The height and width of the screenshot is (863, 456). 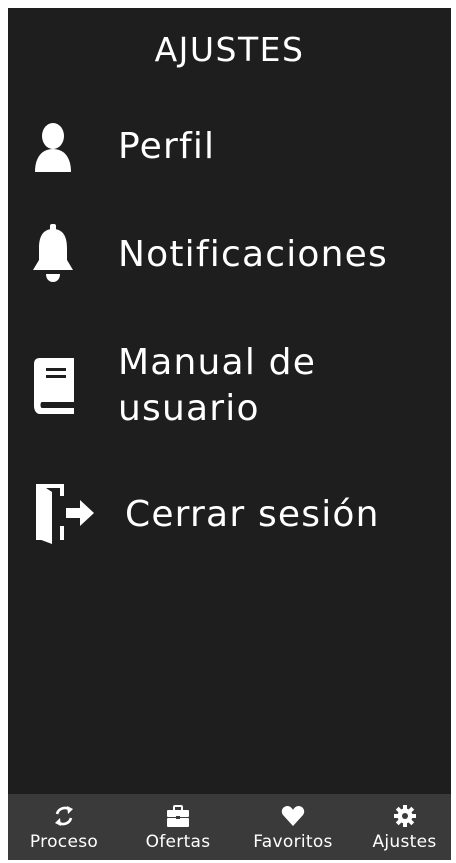 What do you see at coordinates (252, 514) in the screenshot?
I see `menu-item-label: Cerrar sesión` at bounding box center [252, 514].